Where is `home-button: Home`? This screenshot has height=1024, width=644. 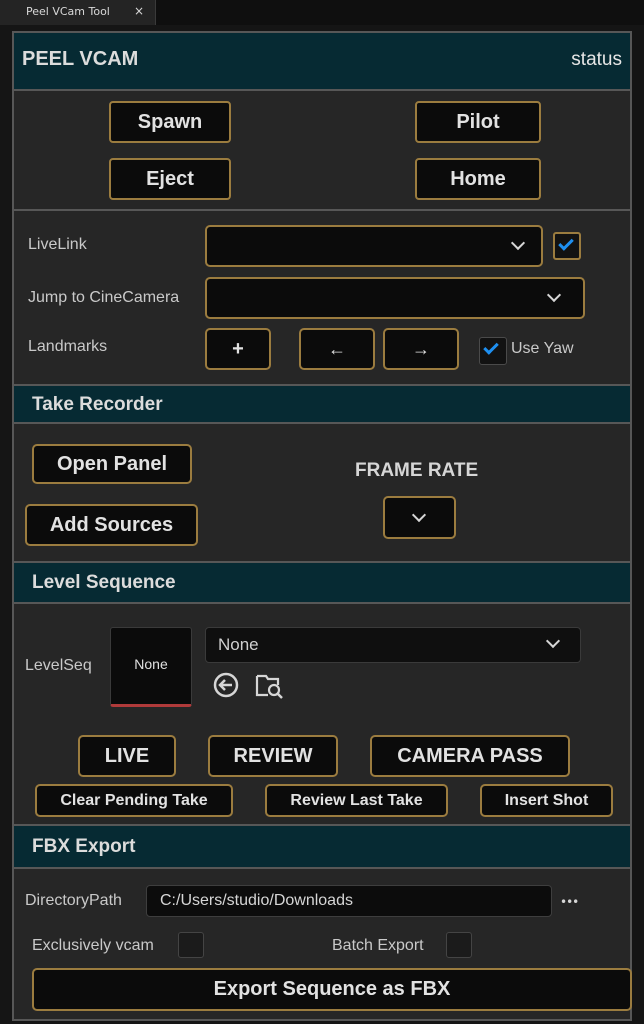 home-button: Home is located at coordinates (478, 179).